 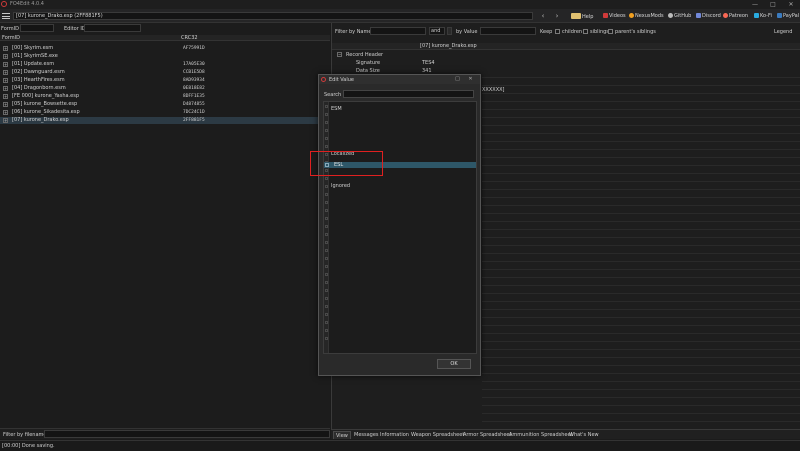 I want to click on tab-messages: Messages, so click(x=366, y=435).